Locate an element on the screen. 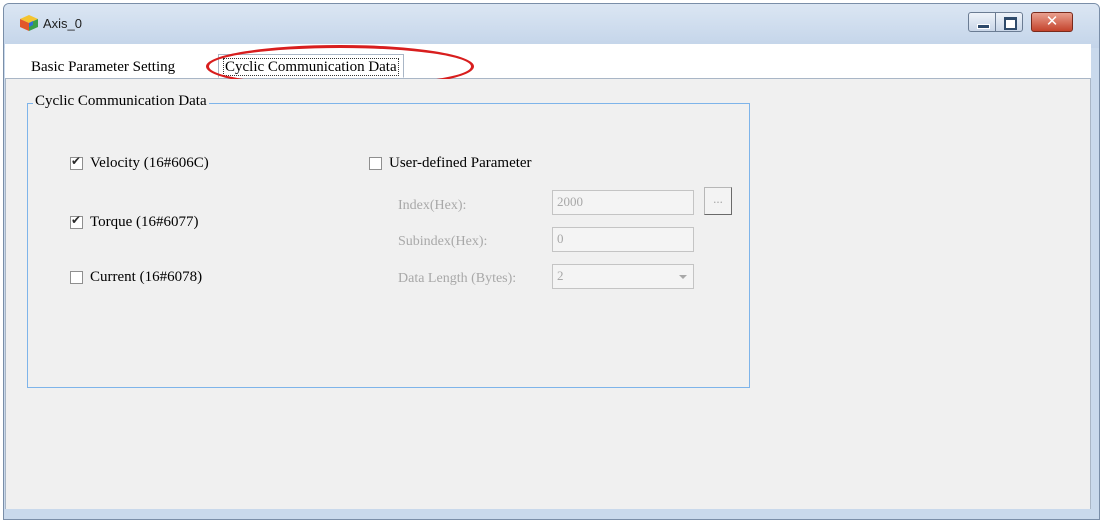 The height and width of the screenshot is (522, 1103). close-icon: ✕ is located at coordinates (1052, 21).